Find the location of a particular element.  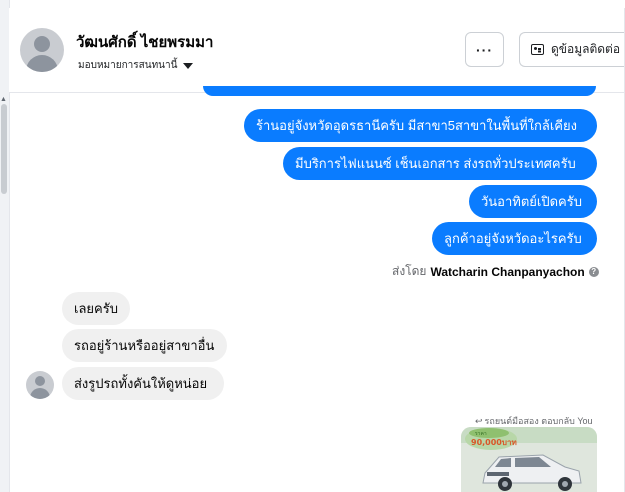

contact-name: วัฒนศักดิ์ ไชยพรมมา is located at coordinates (144, 42).